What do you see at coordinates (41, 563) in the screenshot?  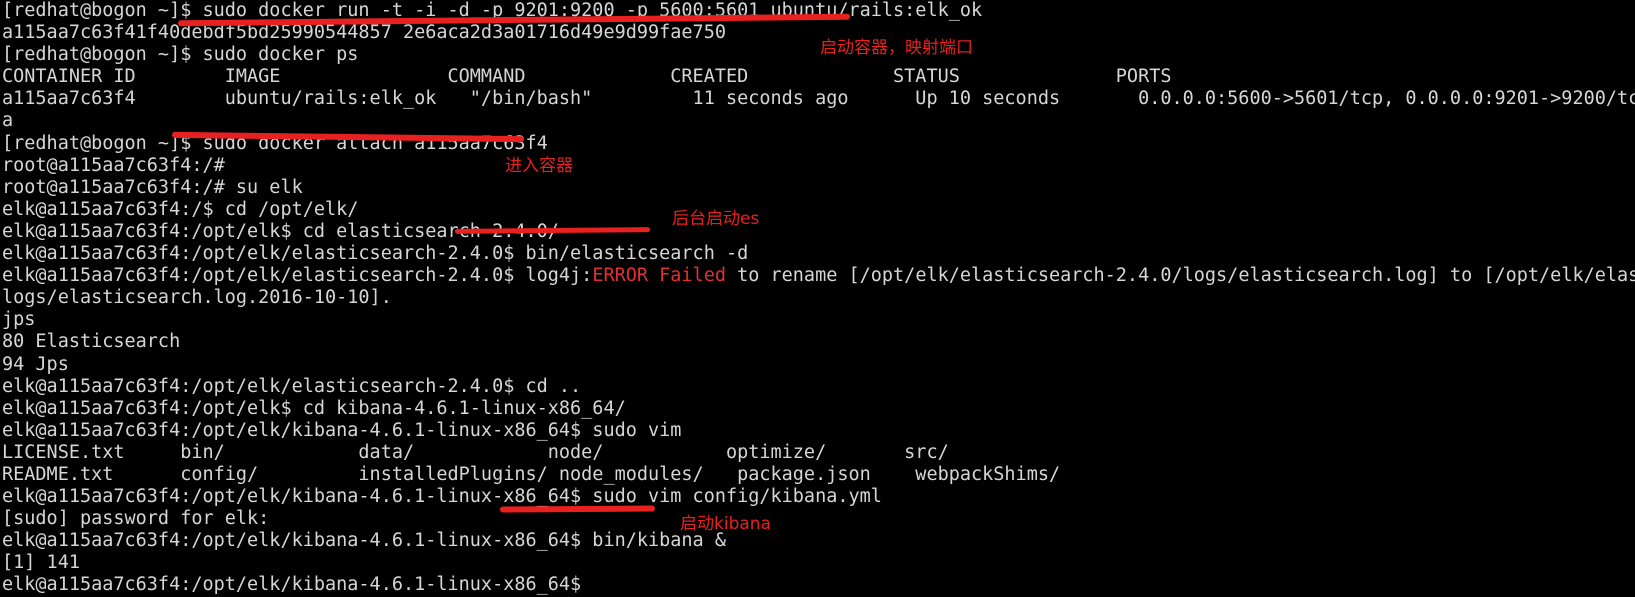 I see `terminal-line: [1] 141` at bounding box center [41, 563].